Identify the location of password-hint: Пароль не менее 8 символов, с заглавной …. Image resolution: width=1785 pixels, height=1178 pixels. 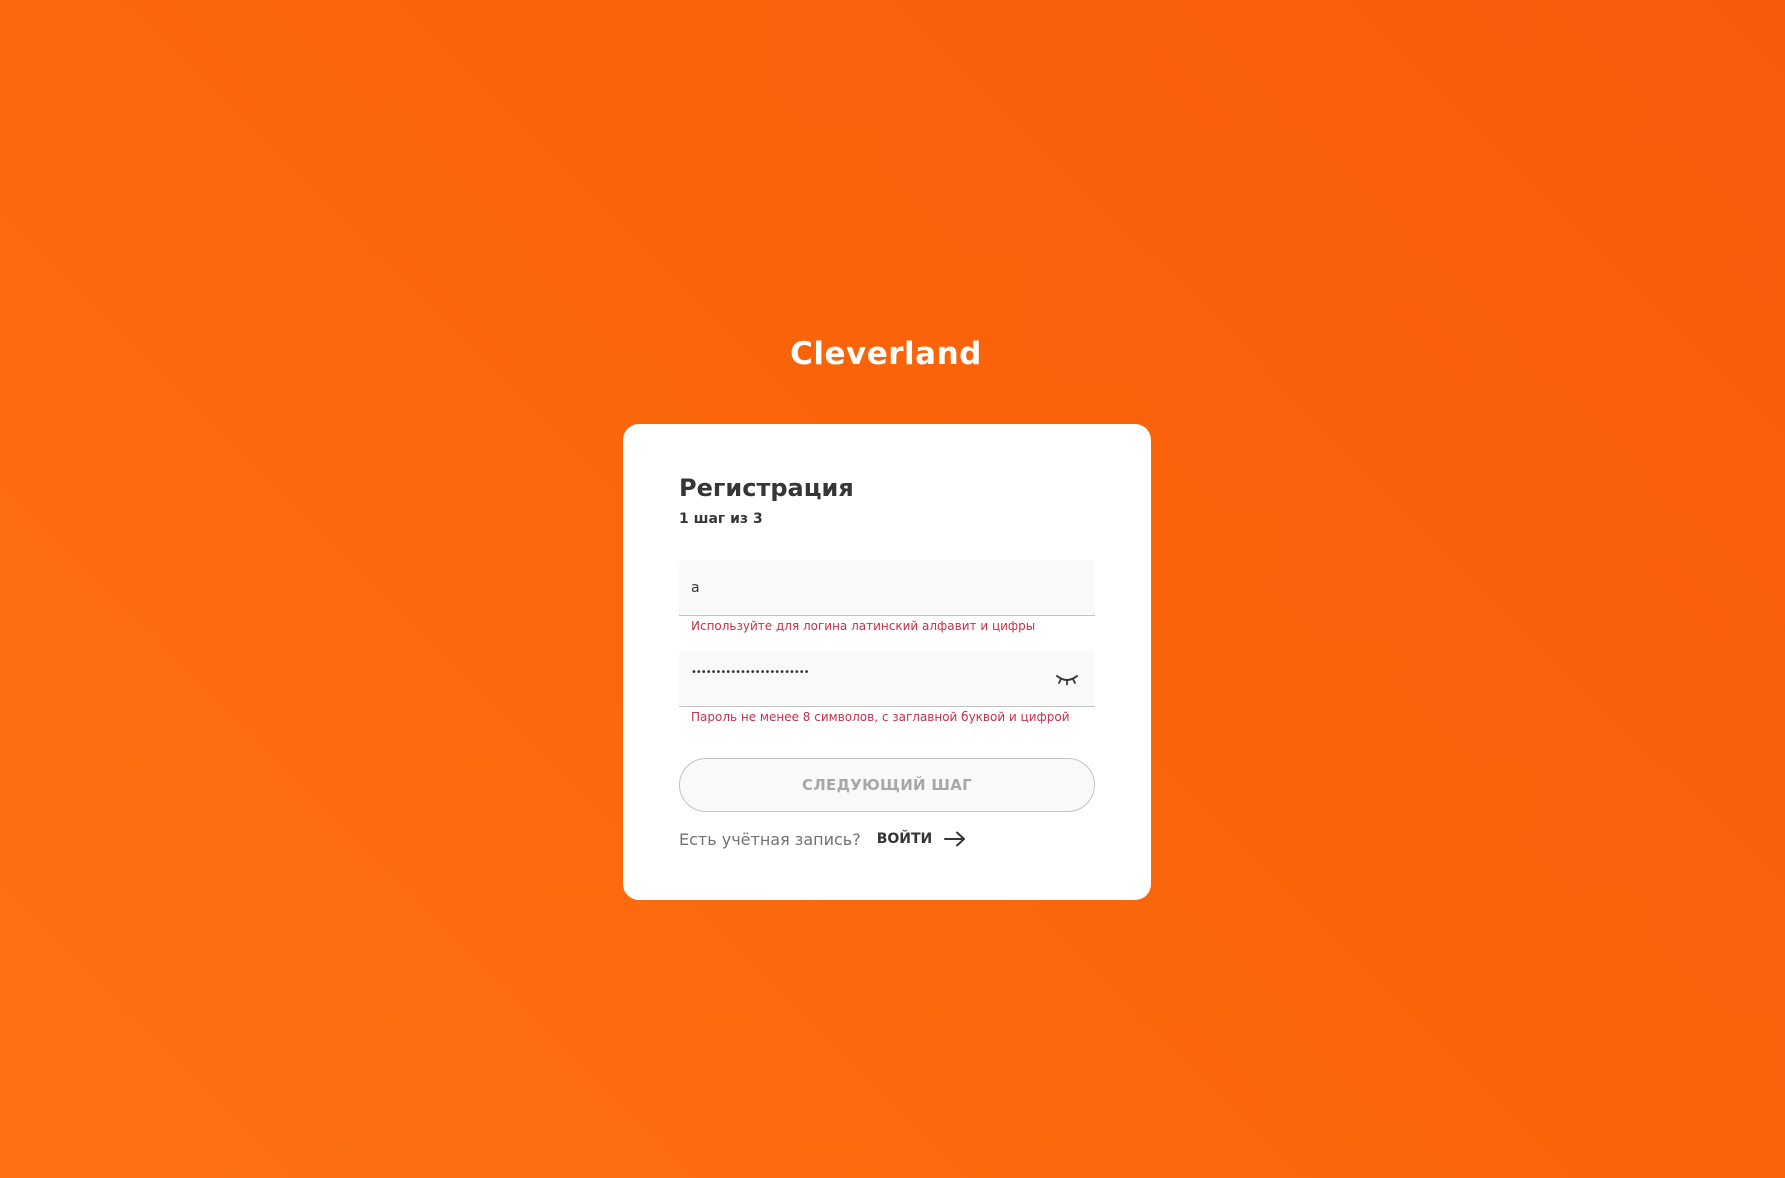
(880, 717).